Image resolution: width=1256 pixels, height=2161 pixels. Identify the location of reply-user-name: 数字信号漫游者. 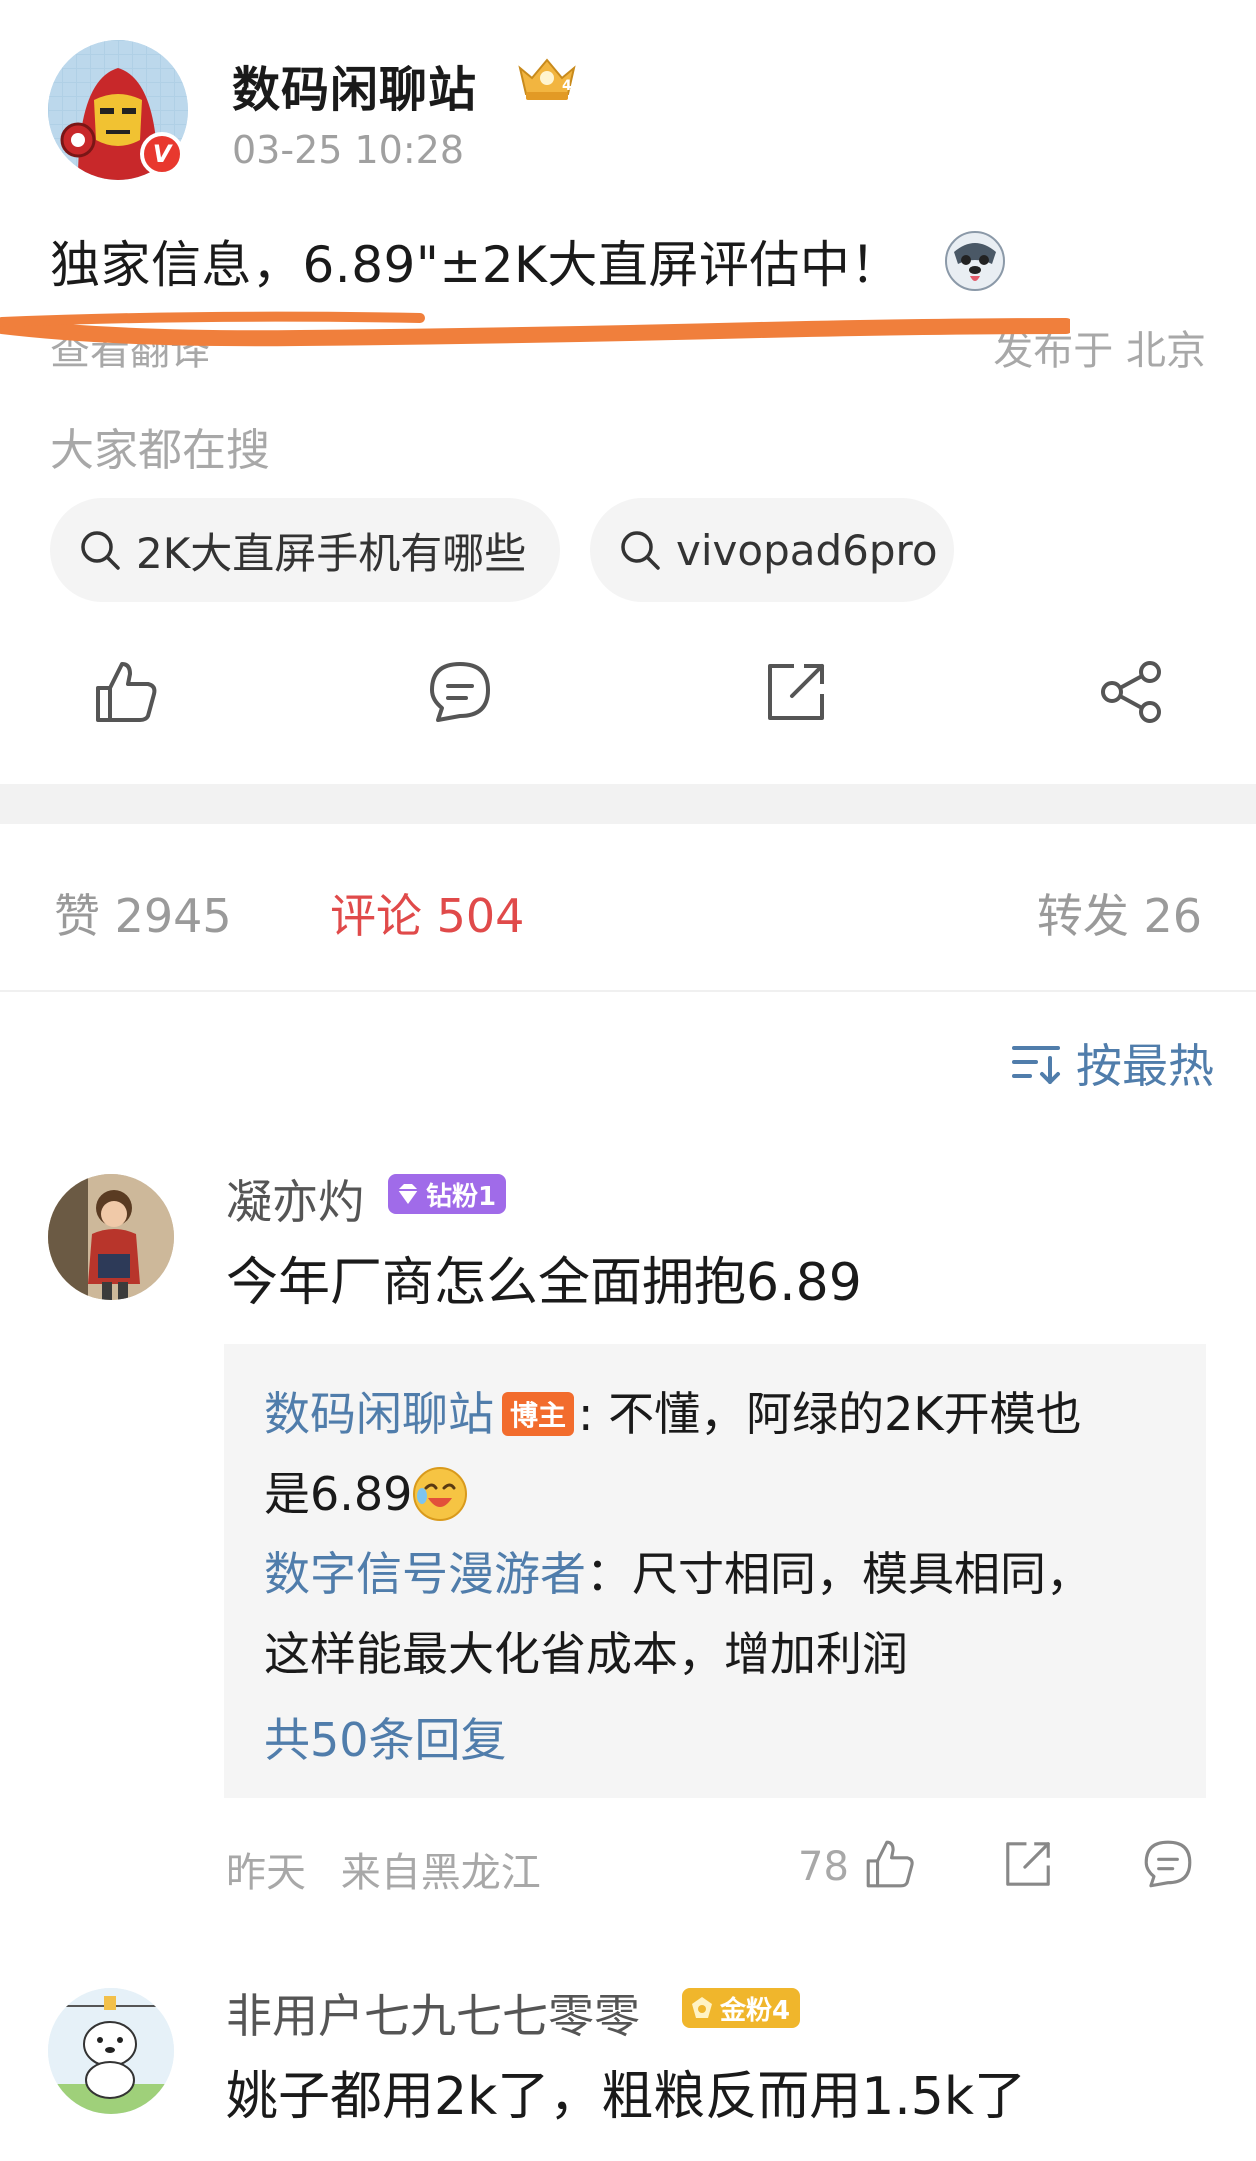
(425, 1574).